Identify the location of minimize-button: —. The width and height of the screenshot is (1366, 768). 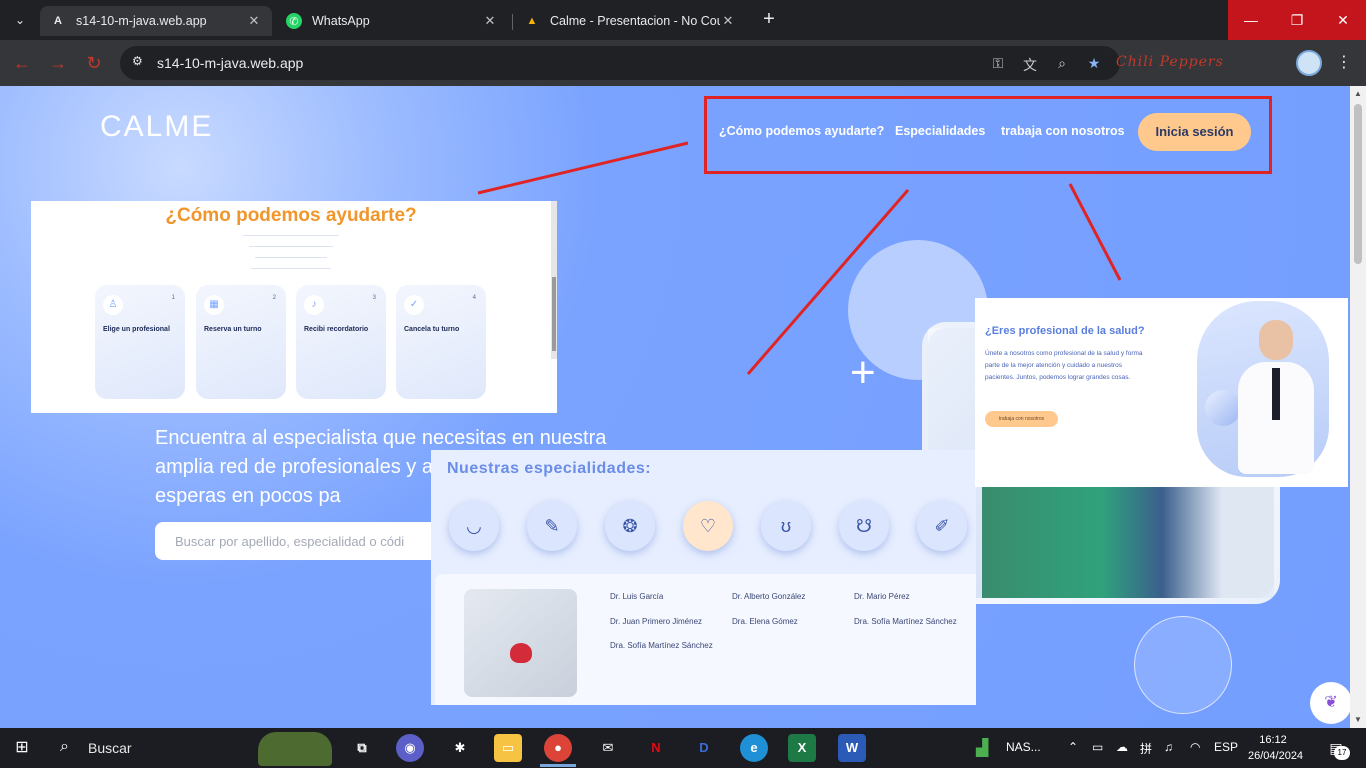
(1251, 20).